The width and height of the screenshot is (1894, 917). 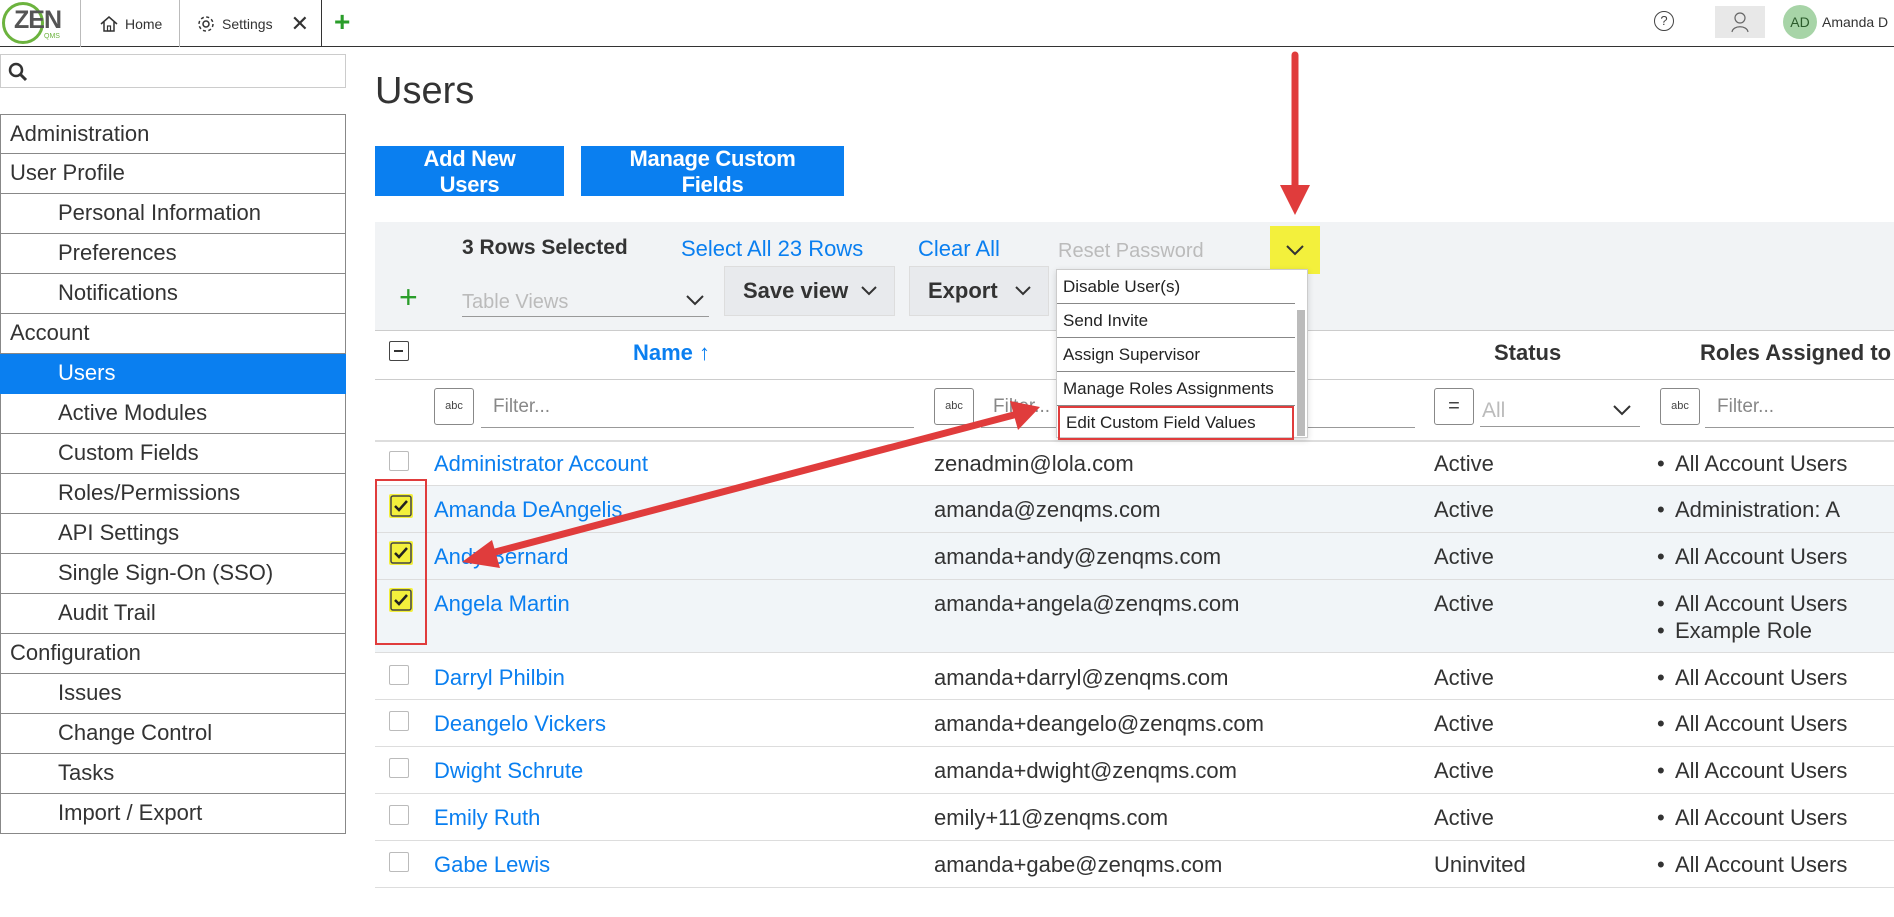 What do you see at coordinates (173, 374) in the screenshot?
I see `sidebar-item-users: Users` at bounding box center [173, 374].